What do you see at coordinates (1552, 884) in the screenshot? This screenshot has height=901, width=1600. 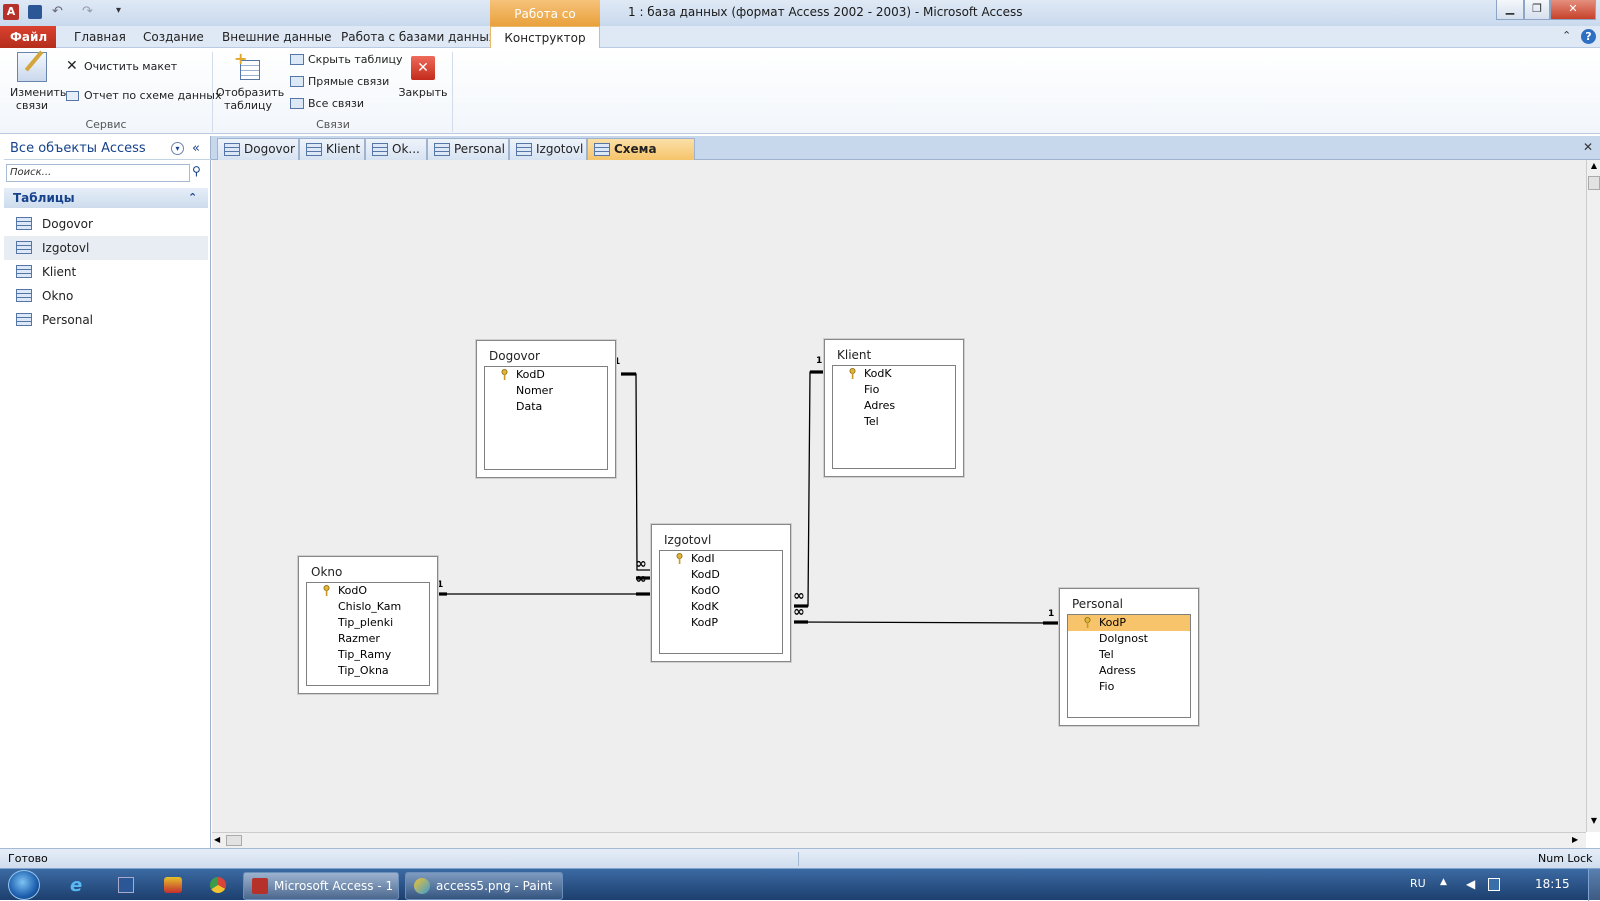 I see `clock: 18:15` at bounding box center [1552, 884].